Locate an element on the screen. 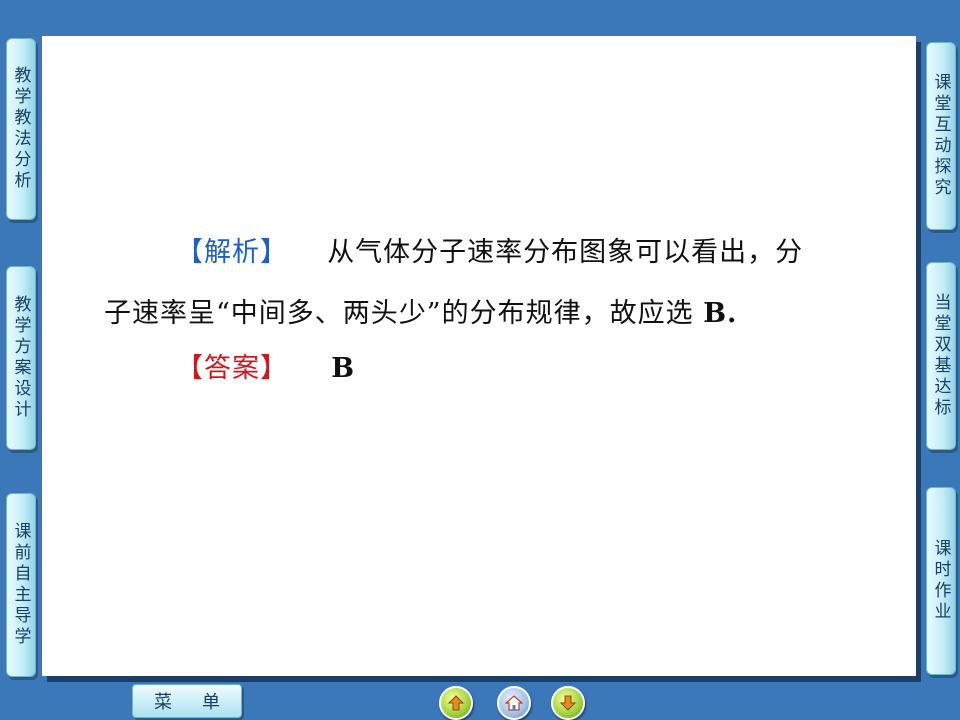 Image resolution: width=960 pixels, height=720 pixels. analysis-line-1: 【解析】 从气体分子速率分布图象可以看出，分 is located at coordinates (501, 249).